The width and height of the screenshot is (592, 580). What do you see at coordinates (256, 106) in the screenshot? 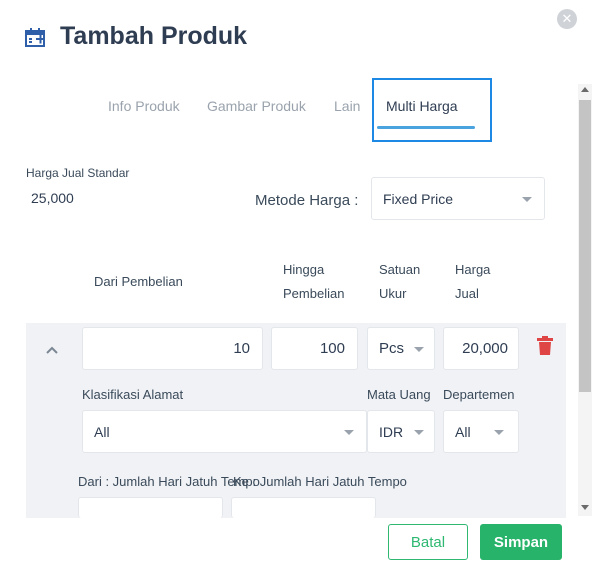
I see `tab-gambar-produk: Gambar Produk` at bounding box center [256, 106].